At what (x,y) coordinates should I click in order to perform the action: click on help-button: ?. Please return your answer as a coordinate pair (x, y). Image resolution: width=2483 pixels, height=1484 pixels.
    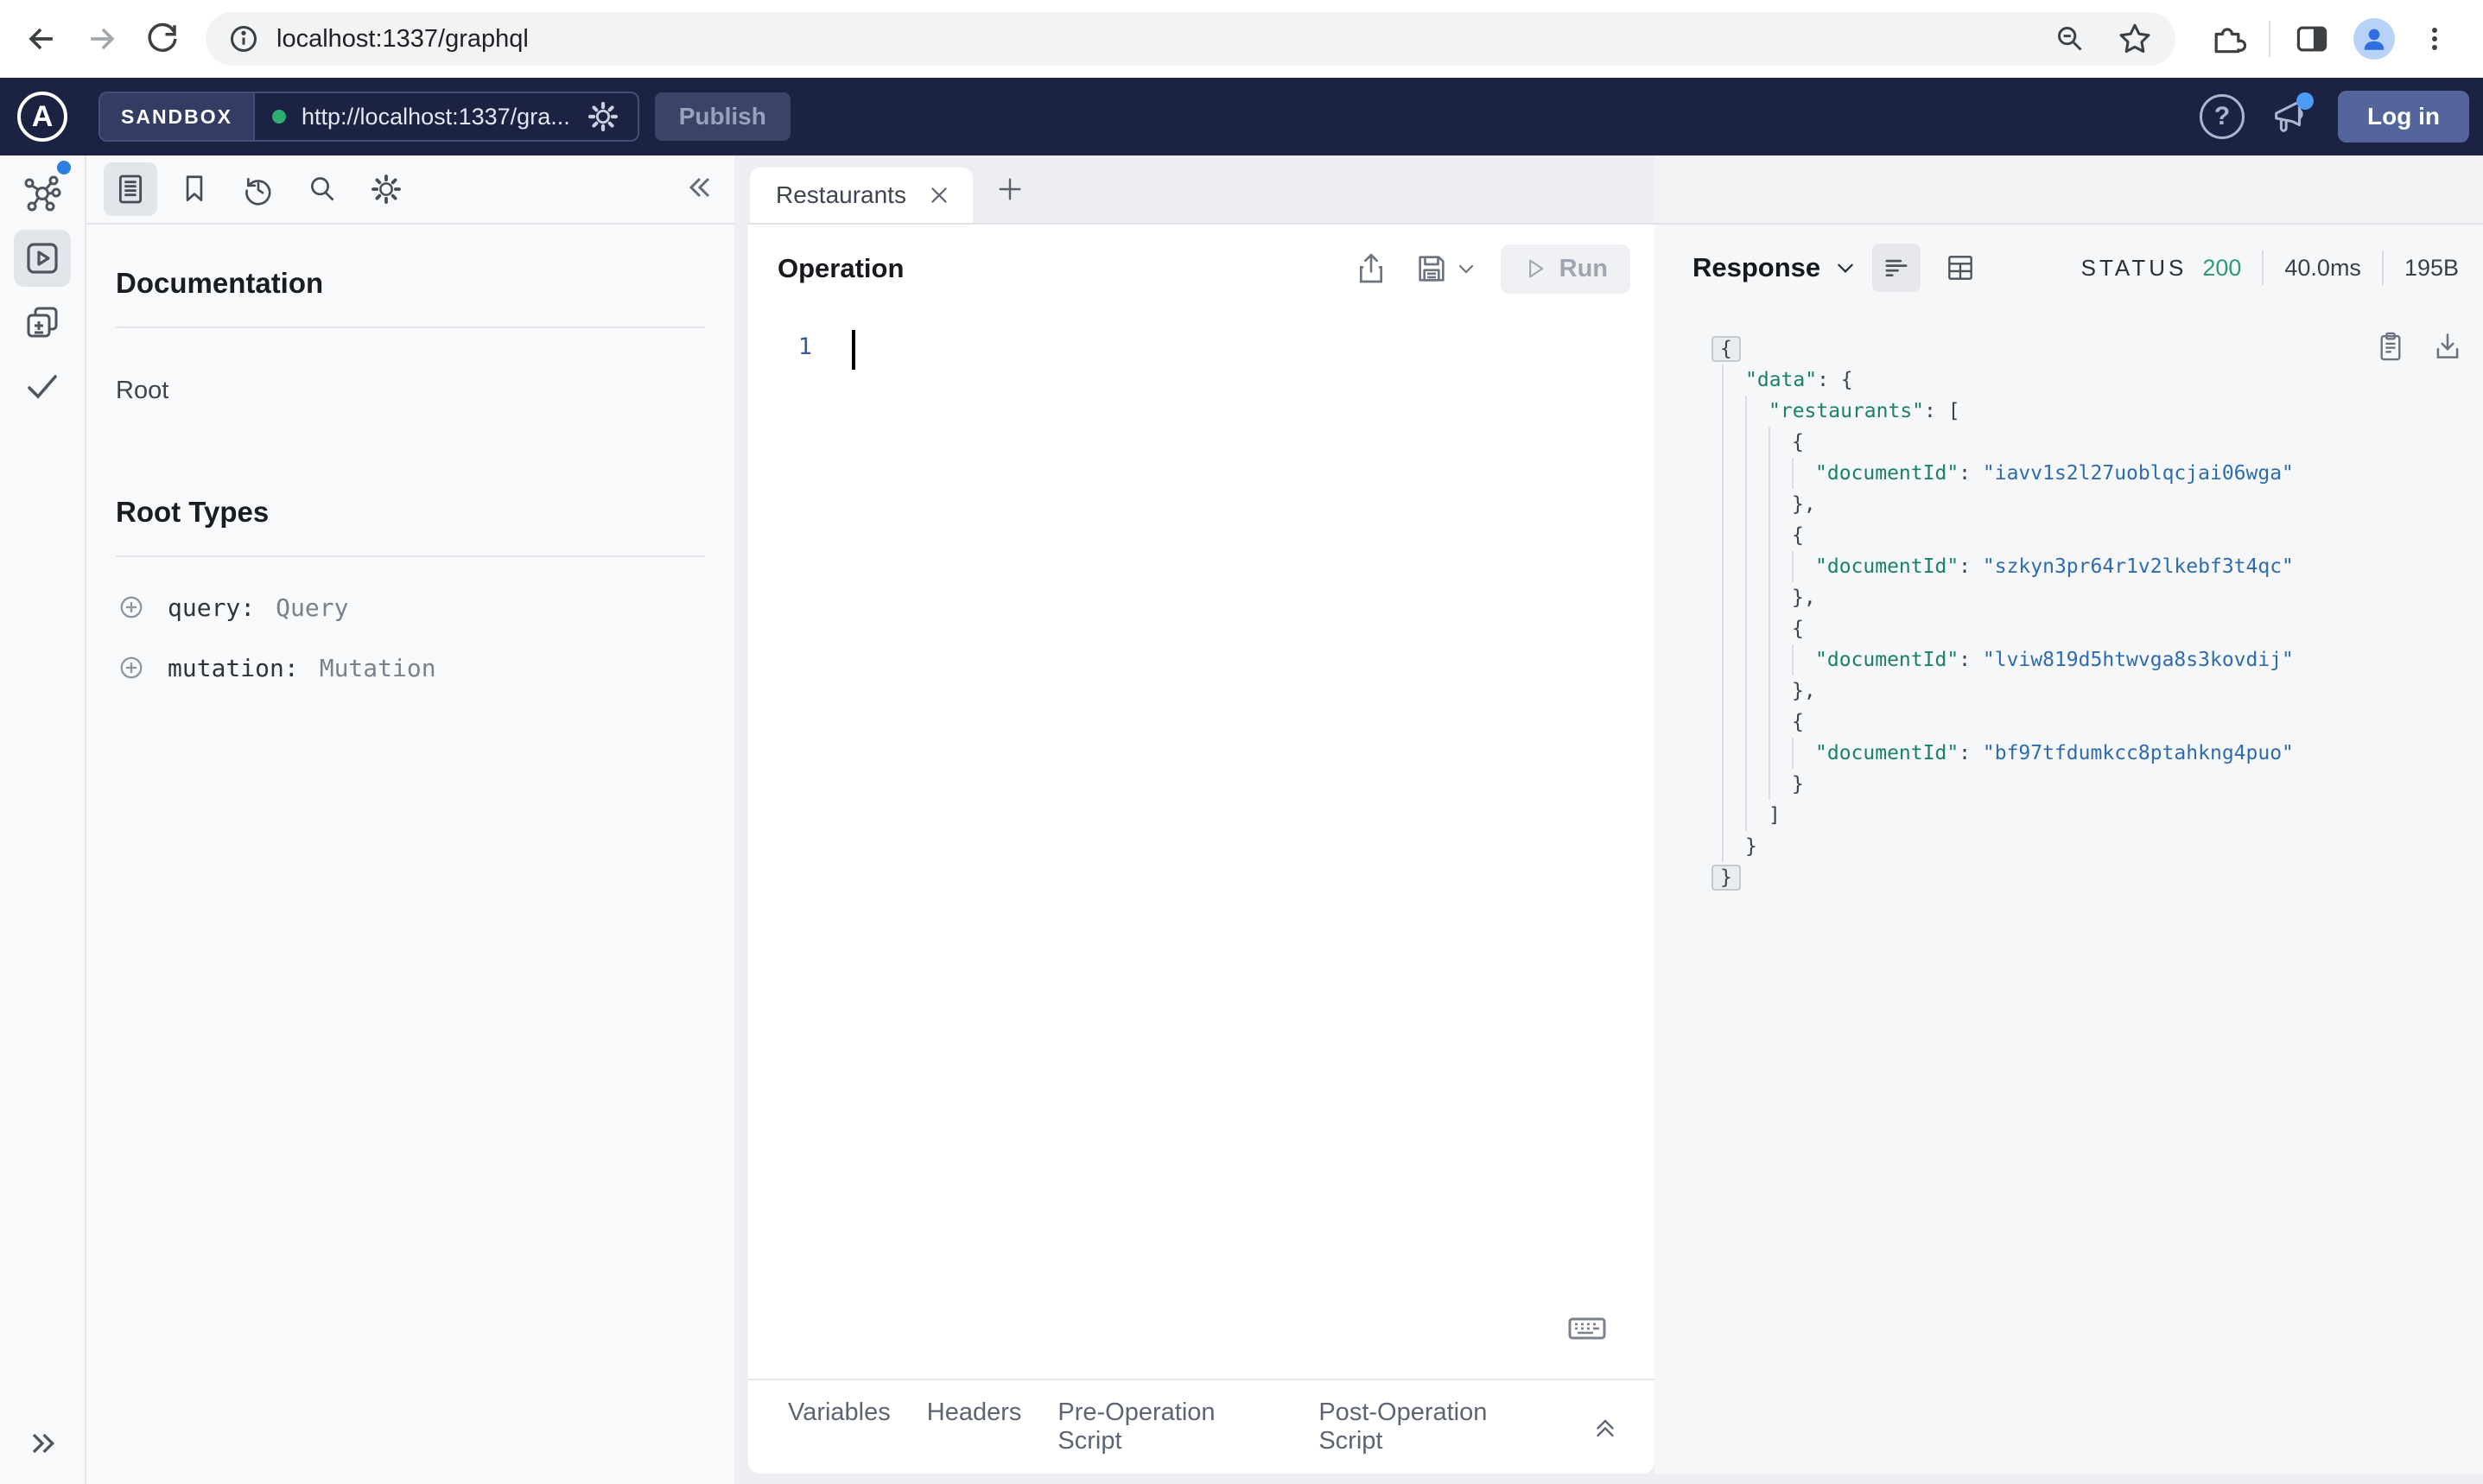
    Looking at the image, I should click on (2223, 116).